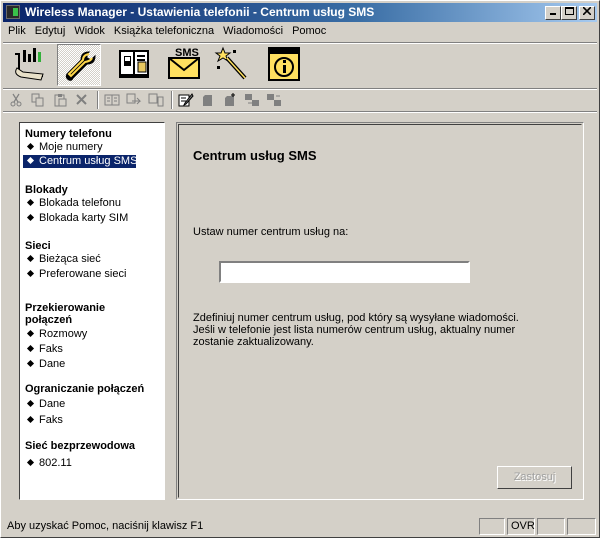 Image resolution: width=600 pixels, height=538 pixels. Describe the element at coordinates (45, 404) in the screenshot. I see `sidebar-item-barring-data: Dane` at that location.